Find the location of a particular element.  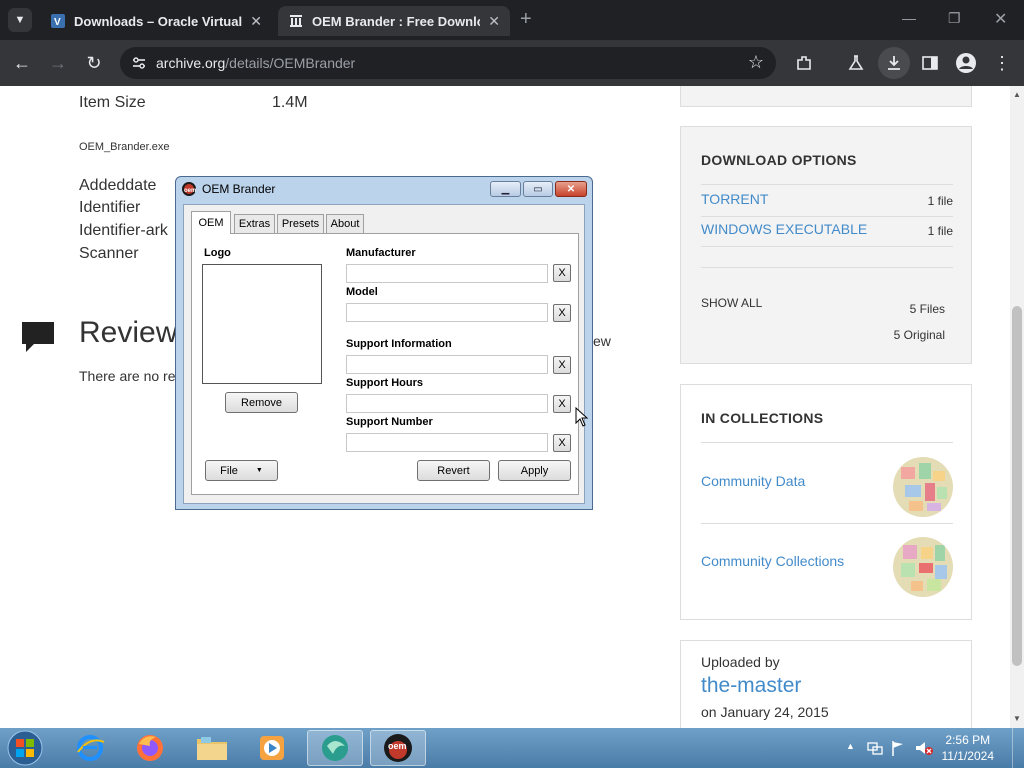

support-number-label: Support Number is located at coordinates (389, 422).